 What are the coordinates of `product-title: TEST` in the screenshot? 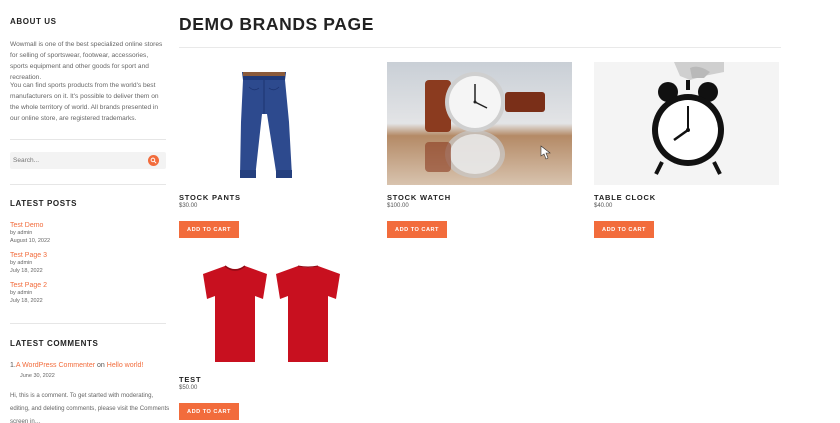 It's located at (190, 379).